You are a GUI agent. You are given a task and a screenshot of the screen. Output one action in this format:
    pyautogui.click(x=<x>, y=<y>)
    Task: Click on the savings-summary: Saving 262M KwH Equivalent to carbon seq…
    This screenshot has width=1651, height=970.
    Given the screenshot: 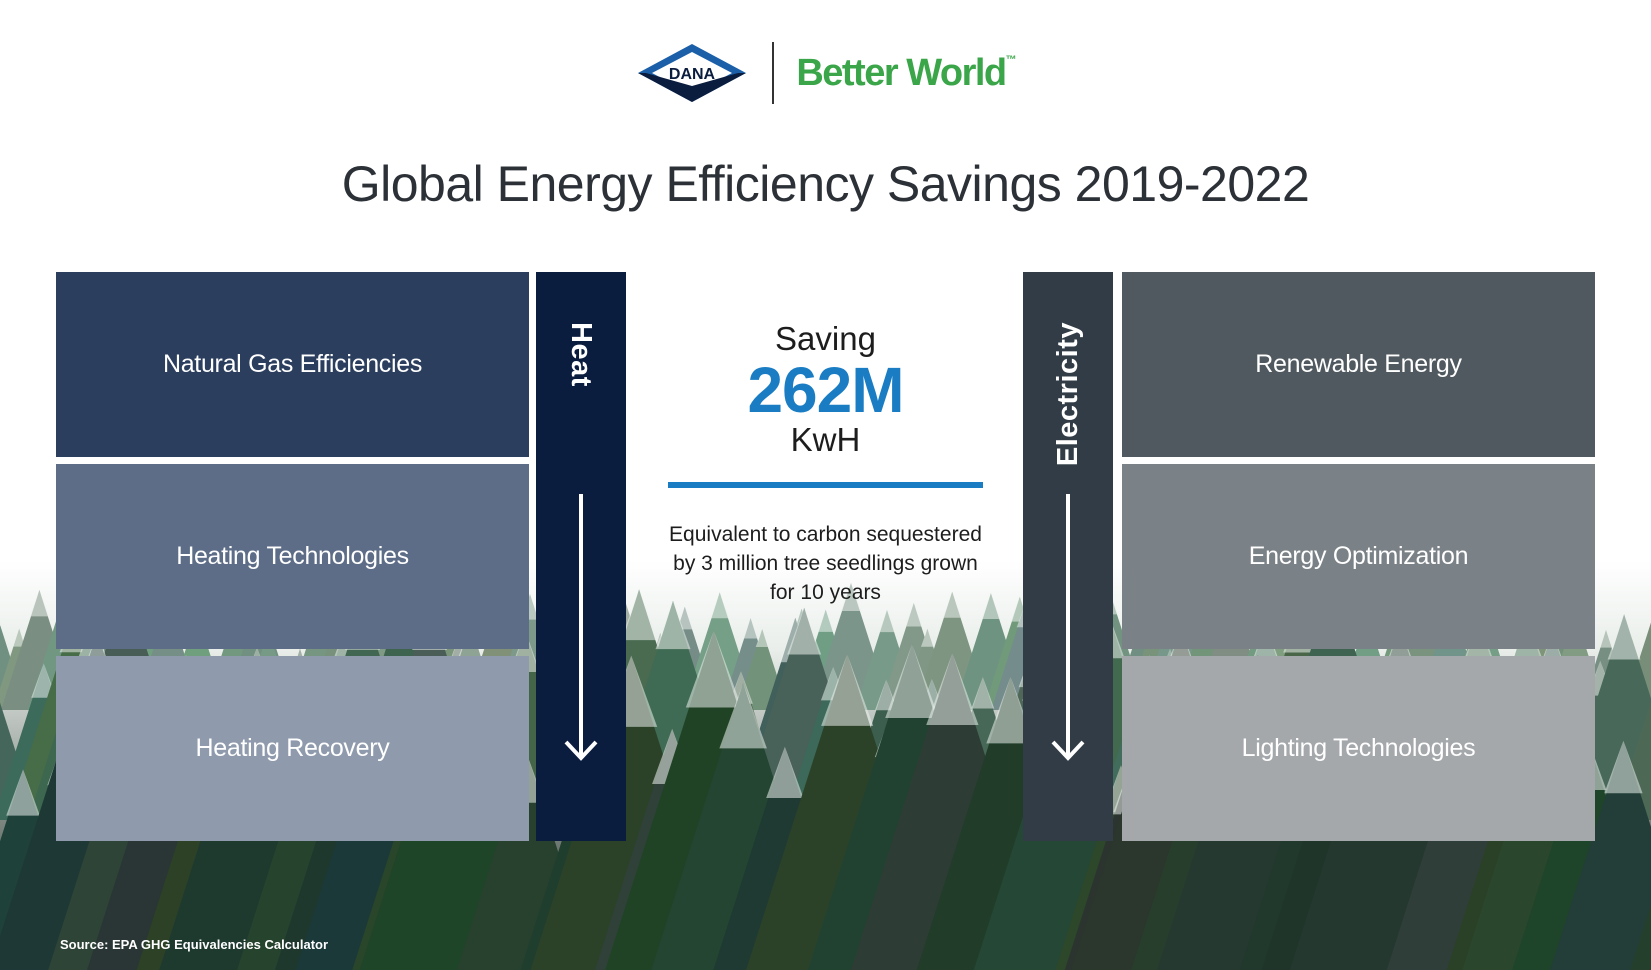 What is the action you would take?
    pyautogui.click(x=825, y=463)
    